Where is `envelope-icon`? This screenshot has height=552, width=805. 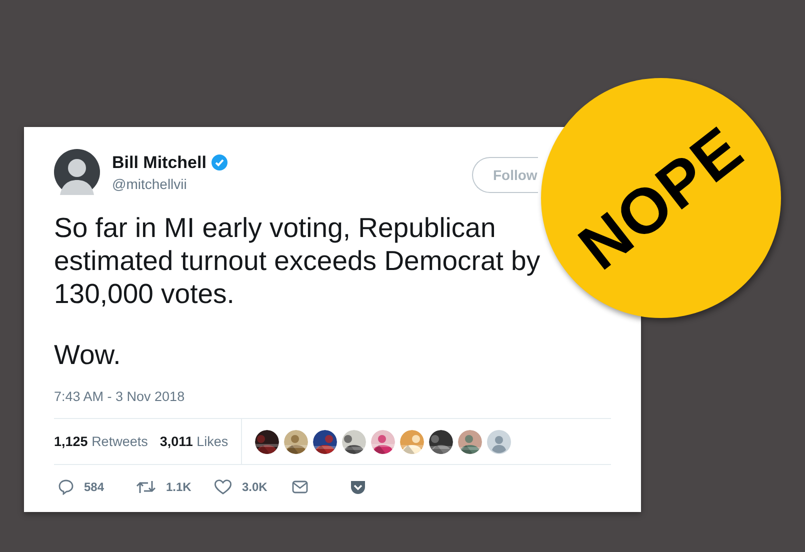 envelope-icon is located at coordinates (300, 487).